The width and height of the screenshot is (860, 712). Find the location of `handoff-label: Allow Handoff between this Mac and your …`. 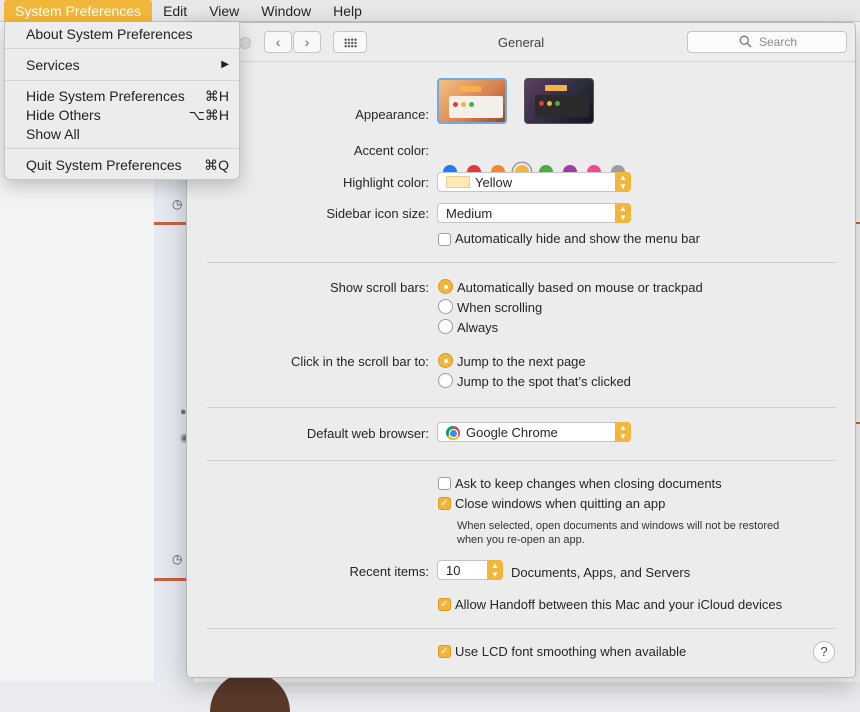

handoff-label: Allow Handoff between this Mac and your … is located at coordinates (619, 604).